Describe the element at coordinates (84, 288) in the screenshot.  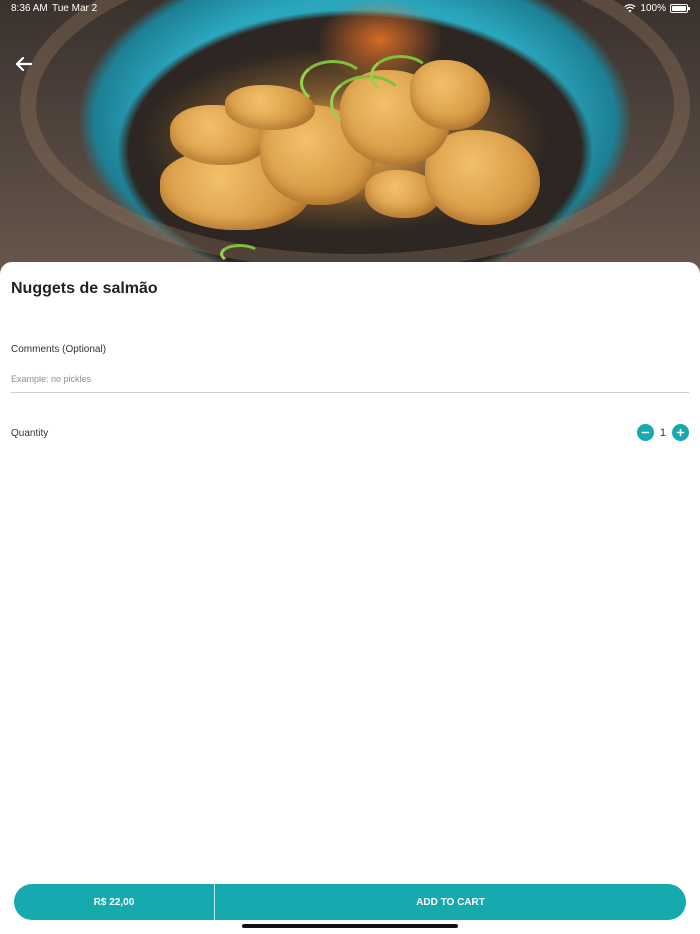
I see `product-title: Nuggets de salmão` at that location.